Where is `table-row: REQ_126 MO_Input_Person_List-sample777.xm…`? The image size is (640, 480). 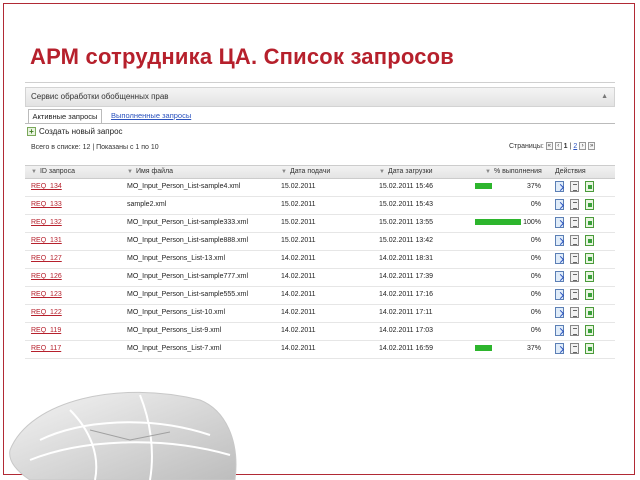
table-row: REQ_126 MO_Input_Person_List-sample777.xm… is located at coordinates (320, 277).